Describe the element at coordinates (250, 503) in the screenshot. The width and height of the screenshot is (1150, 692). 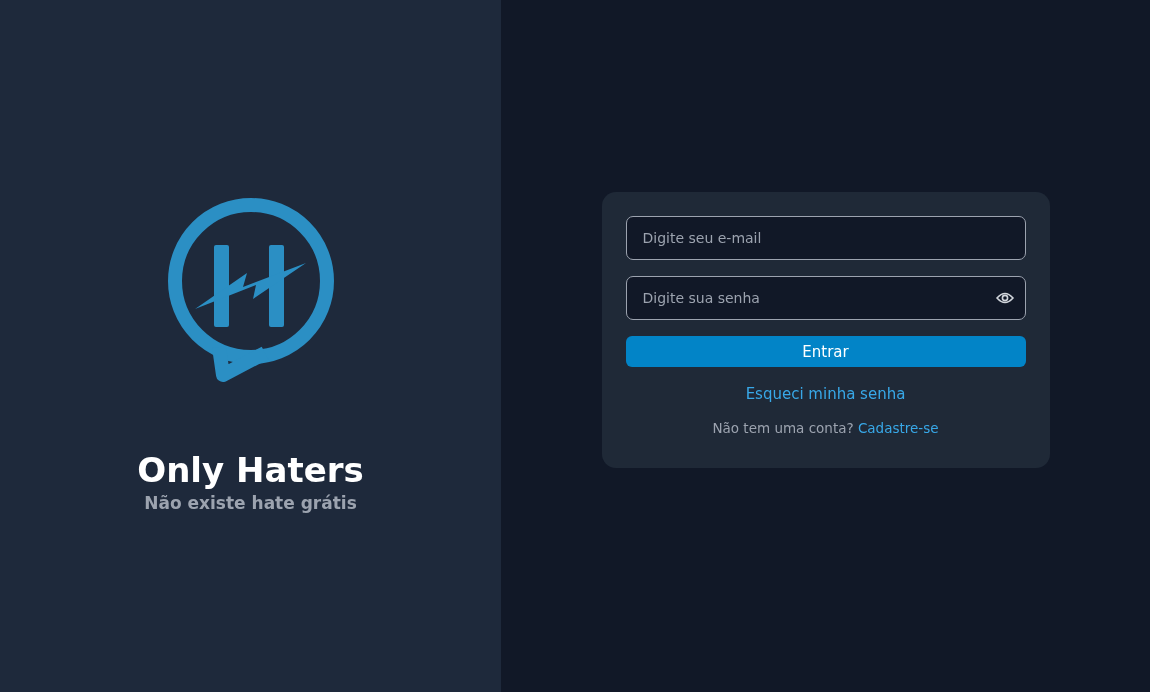
I see `app-tagline: Não existe hate grátis` at that location.